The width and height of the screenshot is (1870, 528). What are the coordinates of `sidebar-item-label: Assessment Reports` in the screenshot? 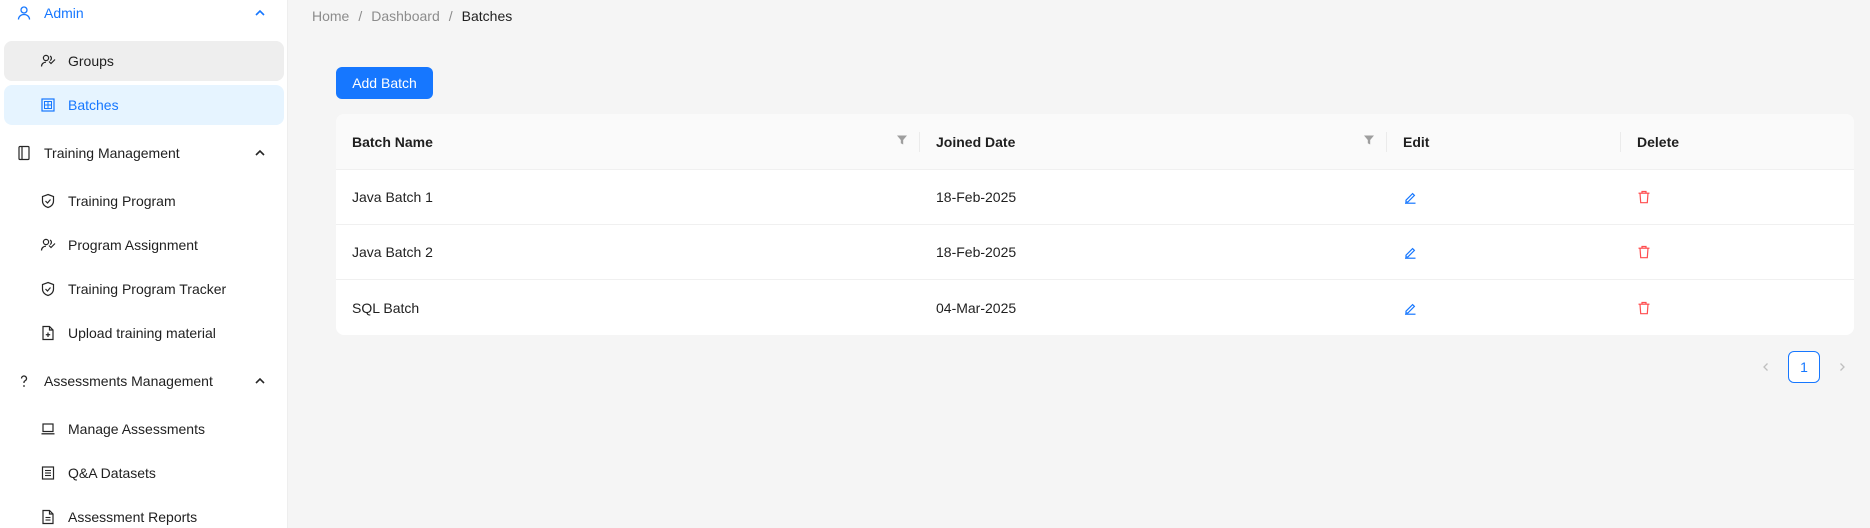 It's located at (133, 517).